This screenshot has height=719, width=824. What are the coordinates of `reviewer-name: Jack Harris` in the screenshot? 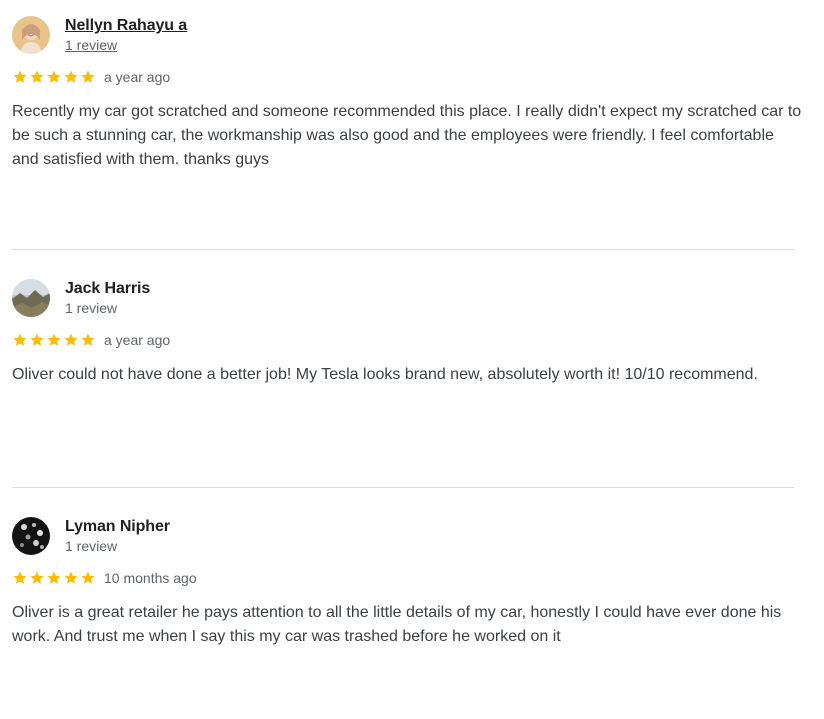 It's located at (107, 289).